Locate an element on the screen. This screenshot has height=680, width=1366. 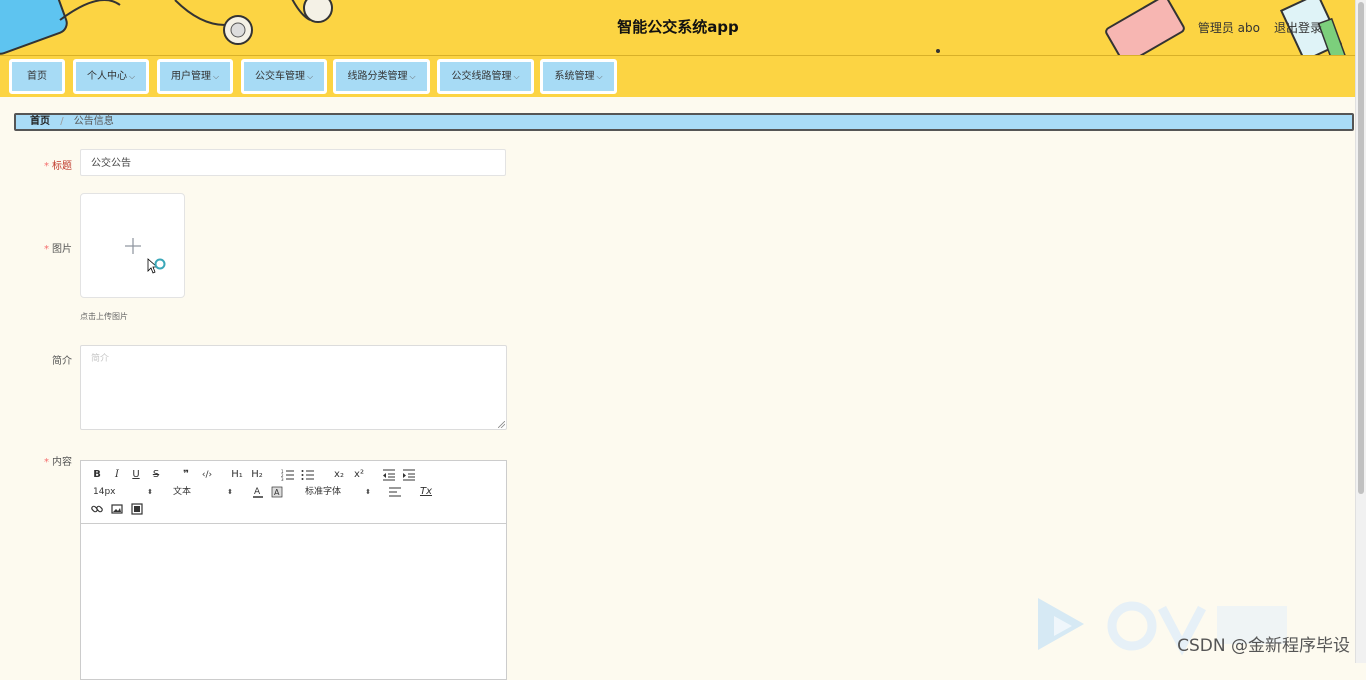
editor-content-area is located at coordinates (293, 601).